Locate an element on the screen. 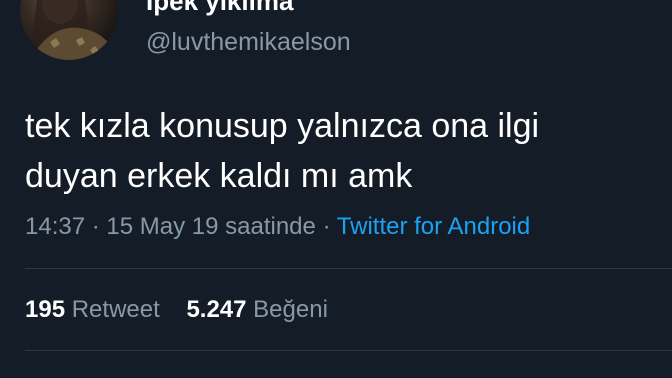 Image resolution: width=672 pixels, height=378 pixels. likes-label: Beğeni is located at coordinates (290, 309).